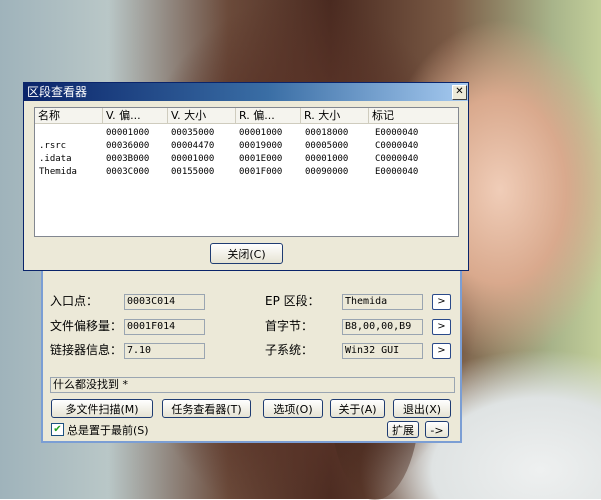 The height and width of the screenshot is (500, 601). What do you see at coordinates (252, 385) in the screenshot?
I see `scan-result-field: 什么都没找到 *` at bounding box center [252, 385].